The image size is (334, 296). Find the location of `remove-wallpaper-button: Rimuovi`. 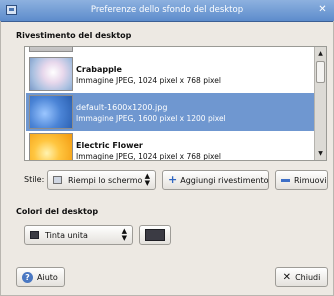

remove-wallpaper-button: Rimuovi is located at coordinates (301, 180).